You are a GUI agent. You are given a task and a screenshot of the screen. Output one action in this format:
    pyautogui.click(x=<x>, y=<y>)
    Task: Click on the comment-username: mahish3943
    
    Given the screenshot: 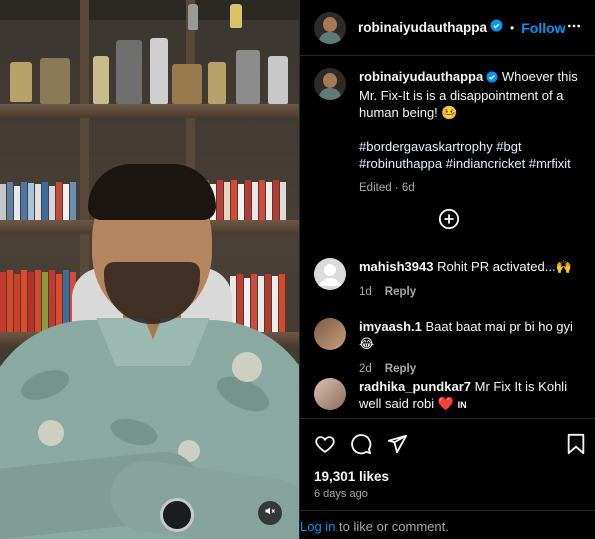 What is the action you would take?
    pyautogui.click(x=396, y=266)
    